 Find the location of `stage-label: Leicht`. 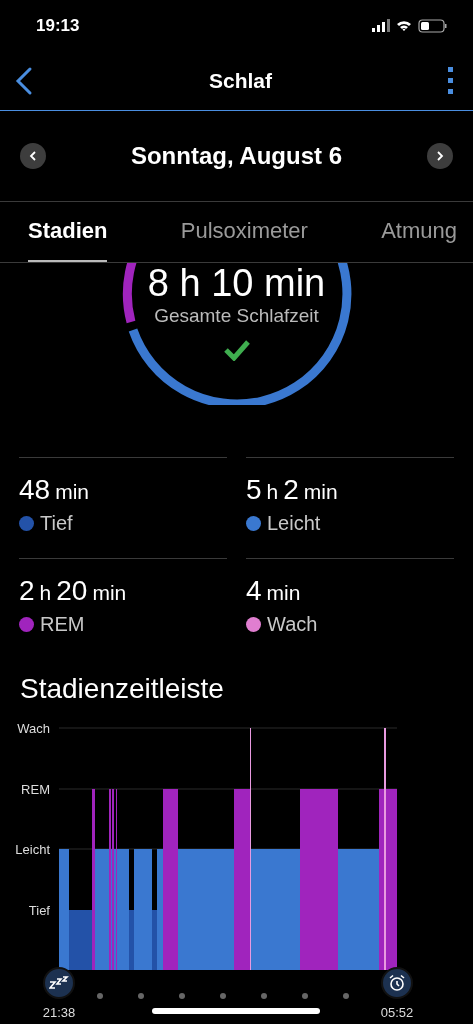

stage-label: Leicht is located at coordinates (294, 523).